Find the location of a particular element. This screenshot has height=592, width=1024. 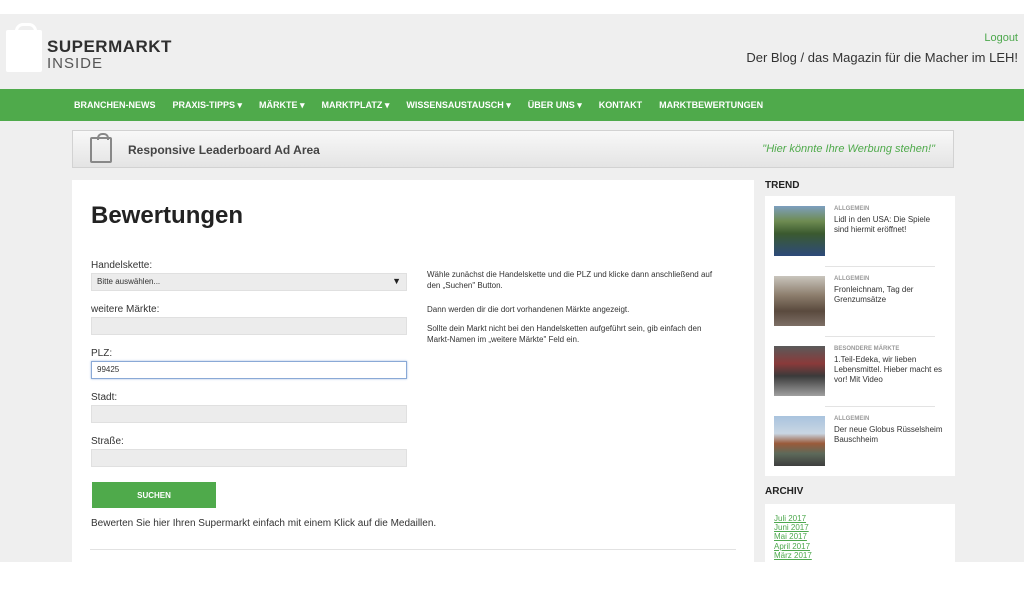

ad-title: Responsive Leaderboard Ad Area is located at coordinates (224, 150).